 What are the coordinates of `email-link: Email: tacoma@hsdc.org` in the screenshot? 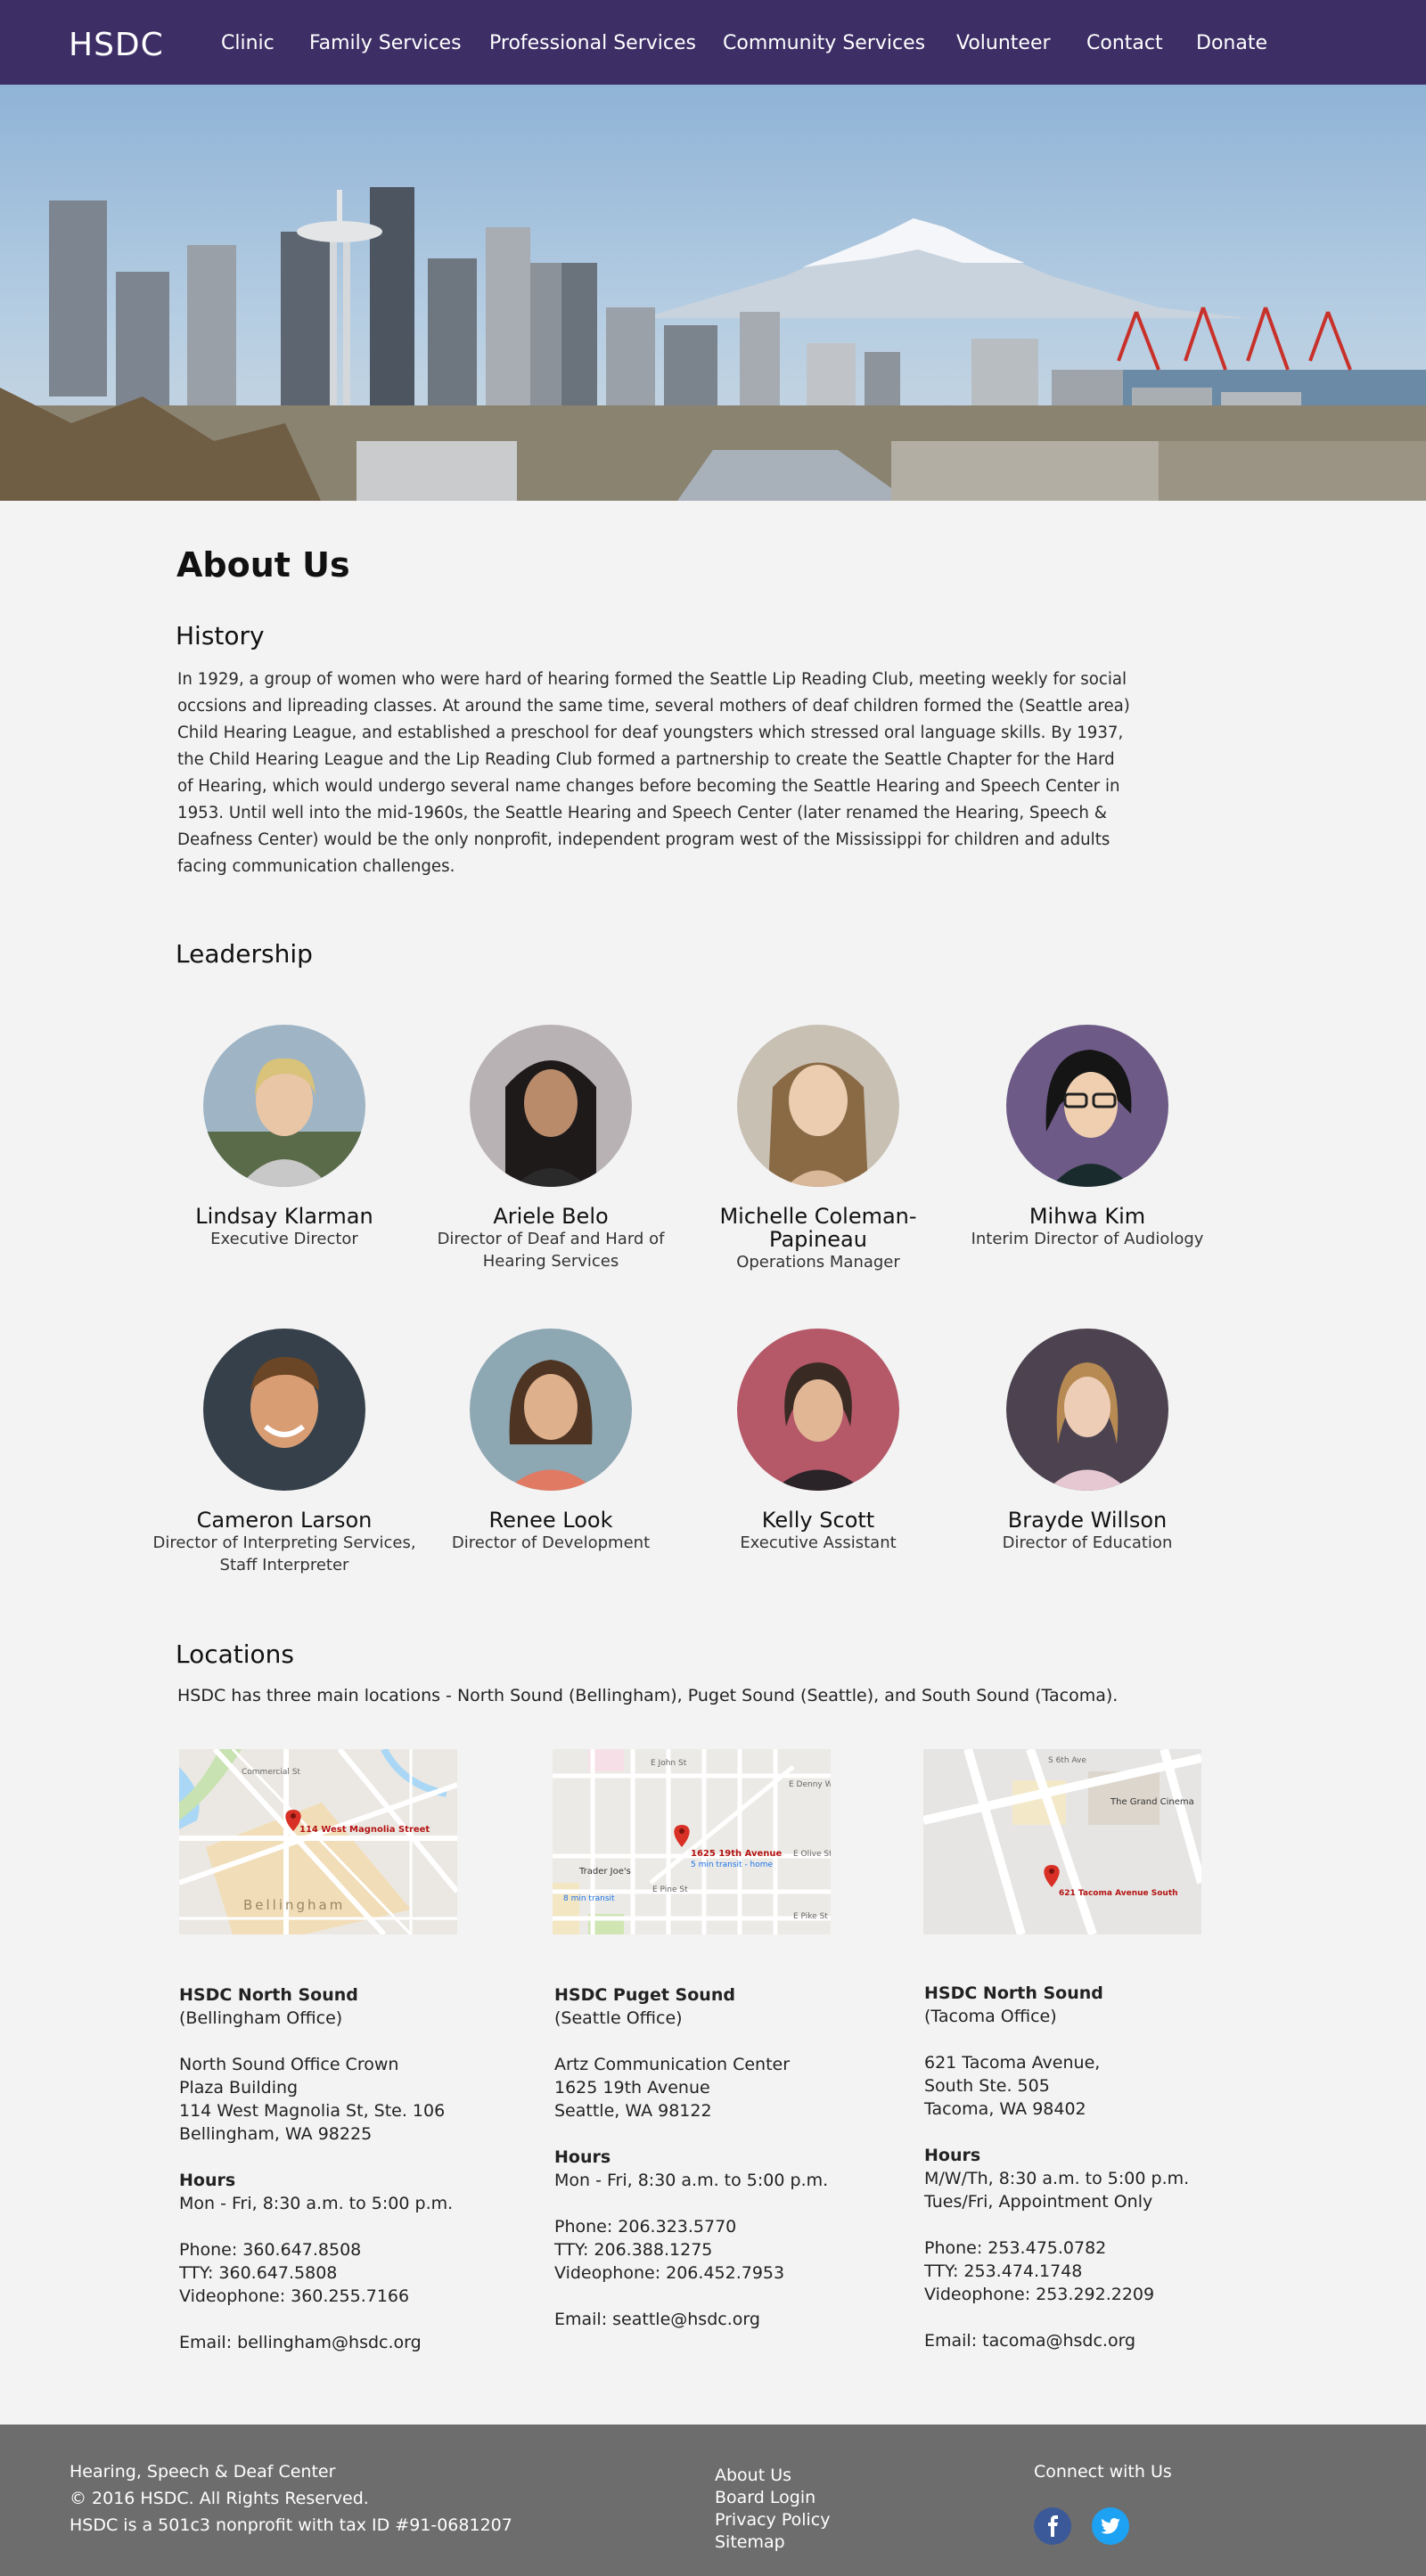 It's located at (1071, 2340).